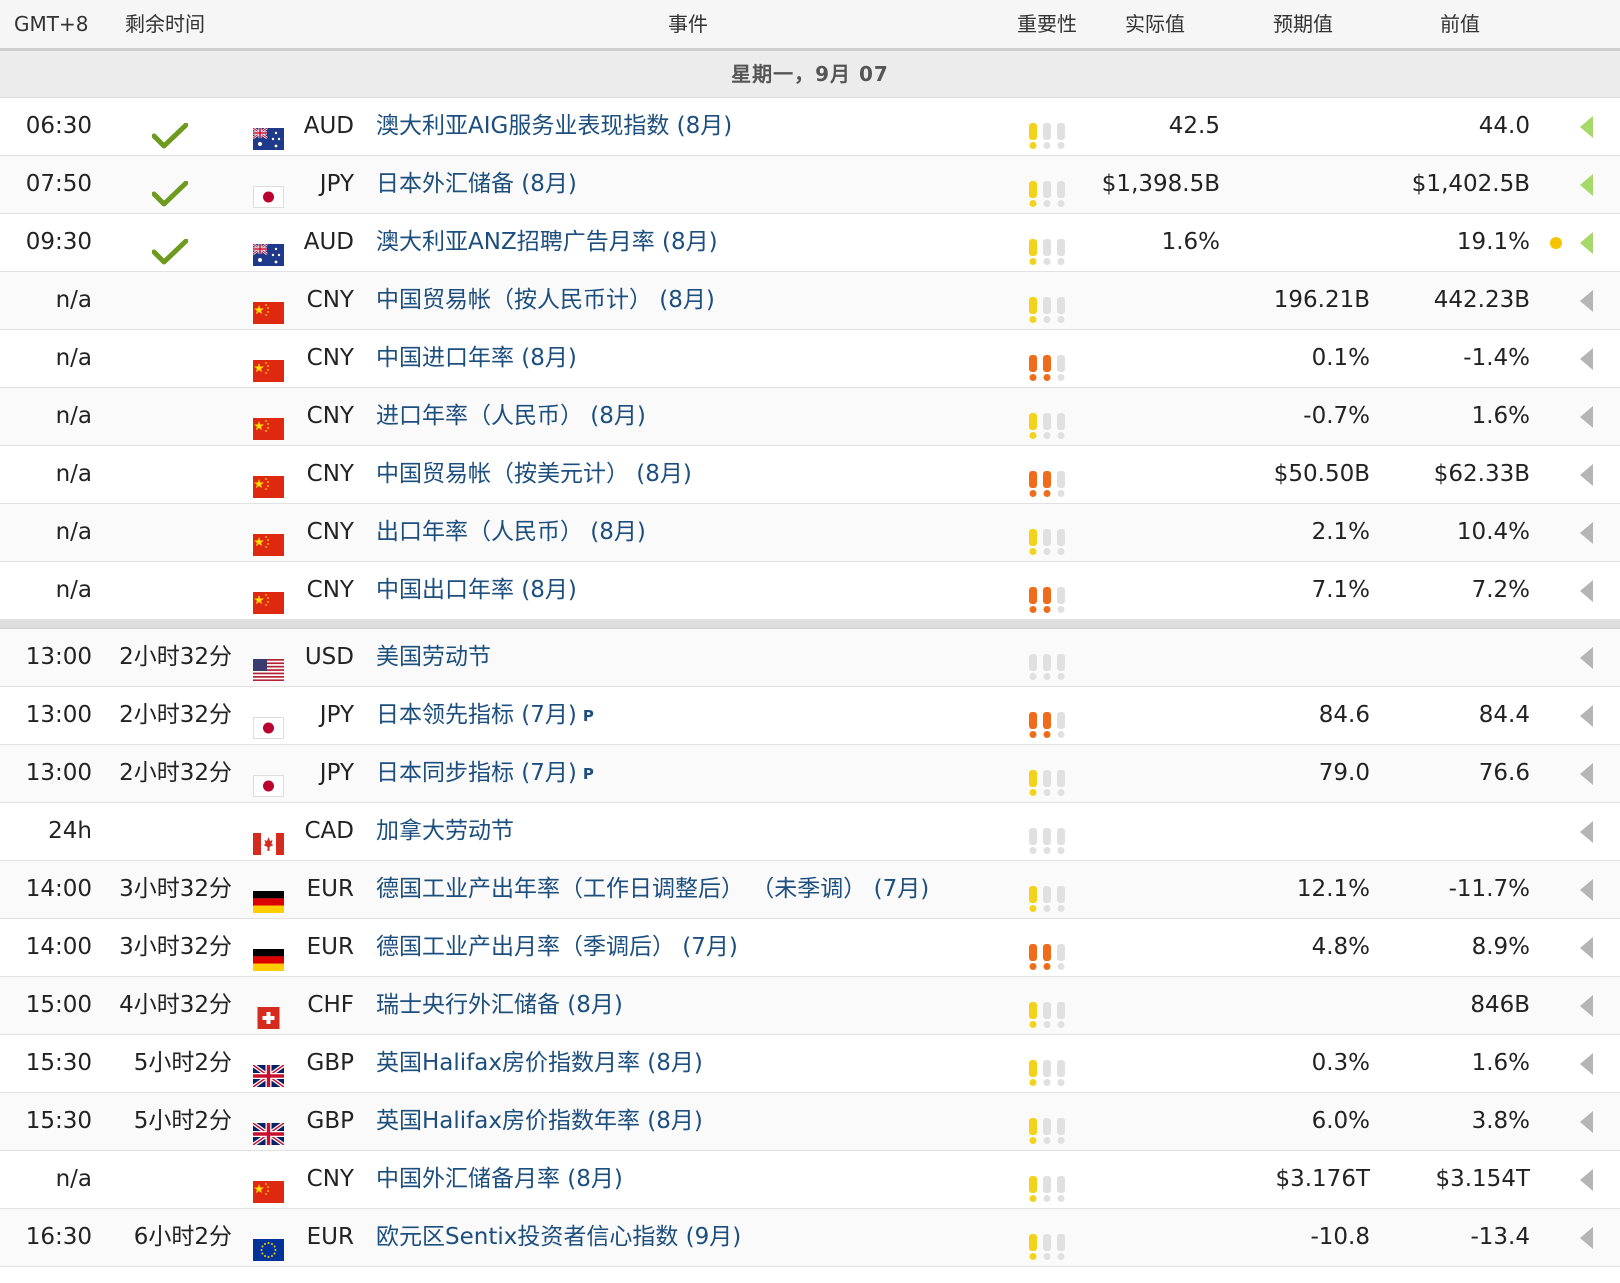 The width and height of the screenshot is (1620, 1283). I want to click on event-link: 日本领先指标 (7月) P, so click(485, 716).